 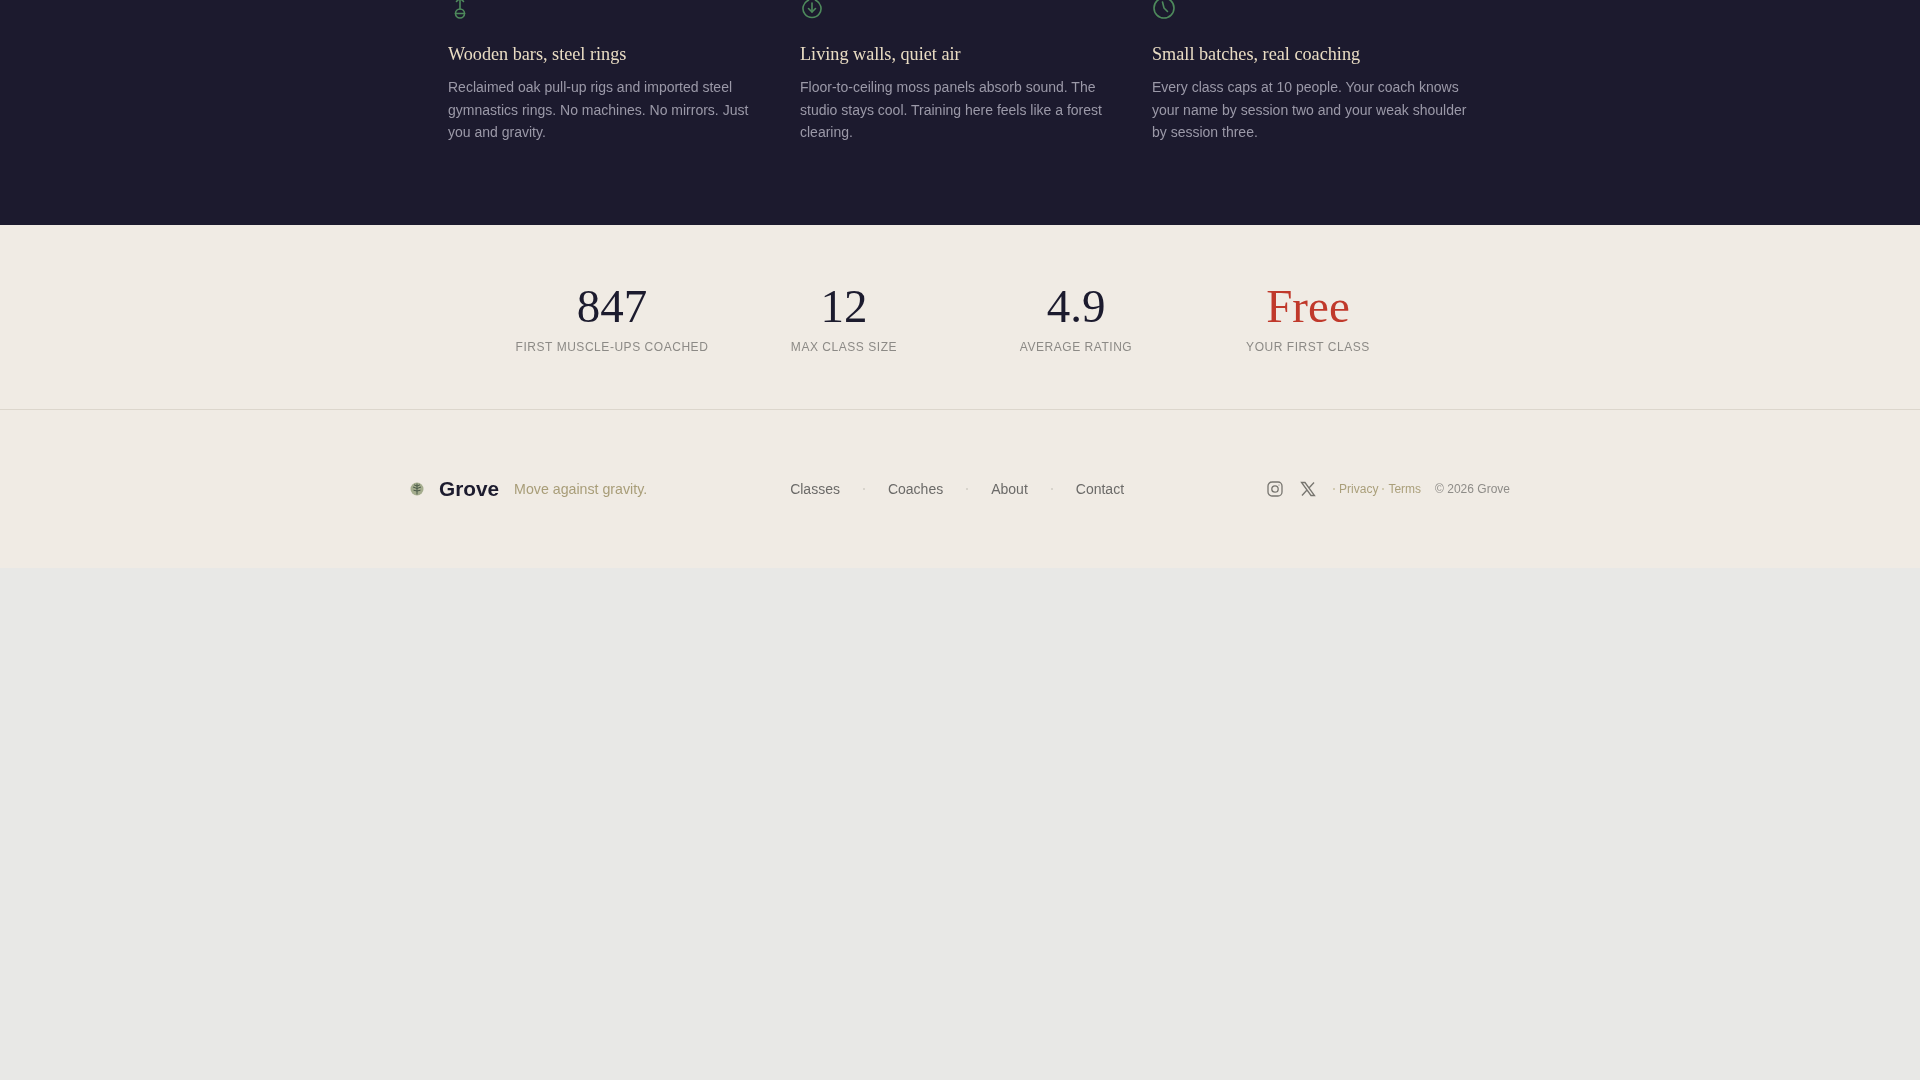 I want to click on stat-value: Free, so click(x=1308, y=306).